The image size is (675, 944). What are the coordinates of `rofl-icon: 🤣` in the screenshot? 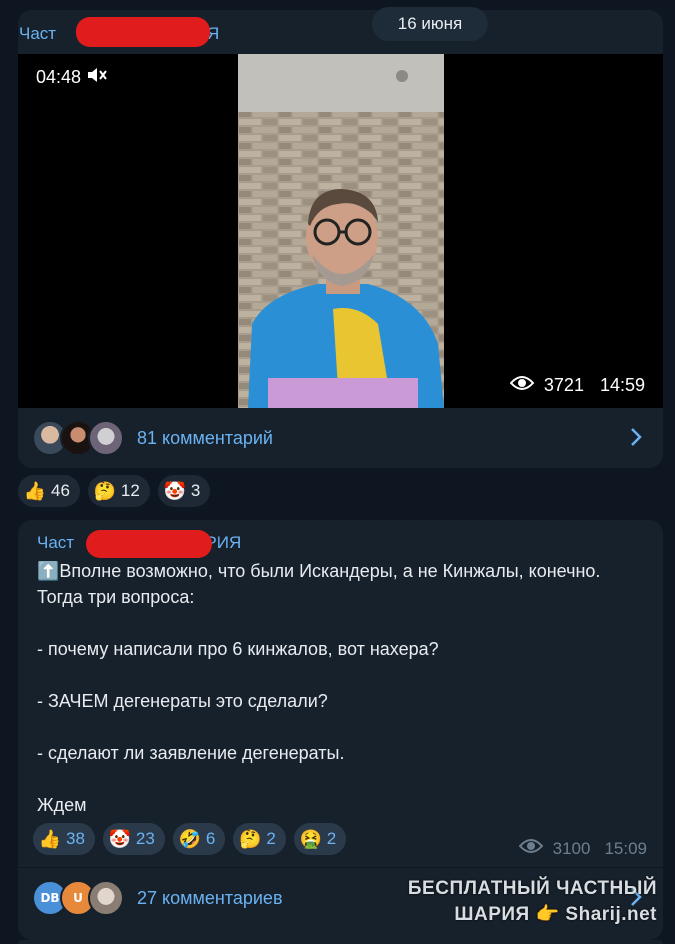 It's located at (190, 838).